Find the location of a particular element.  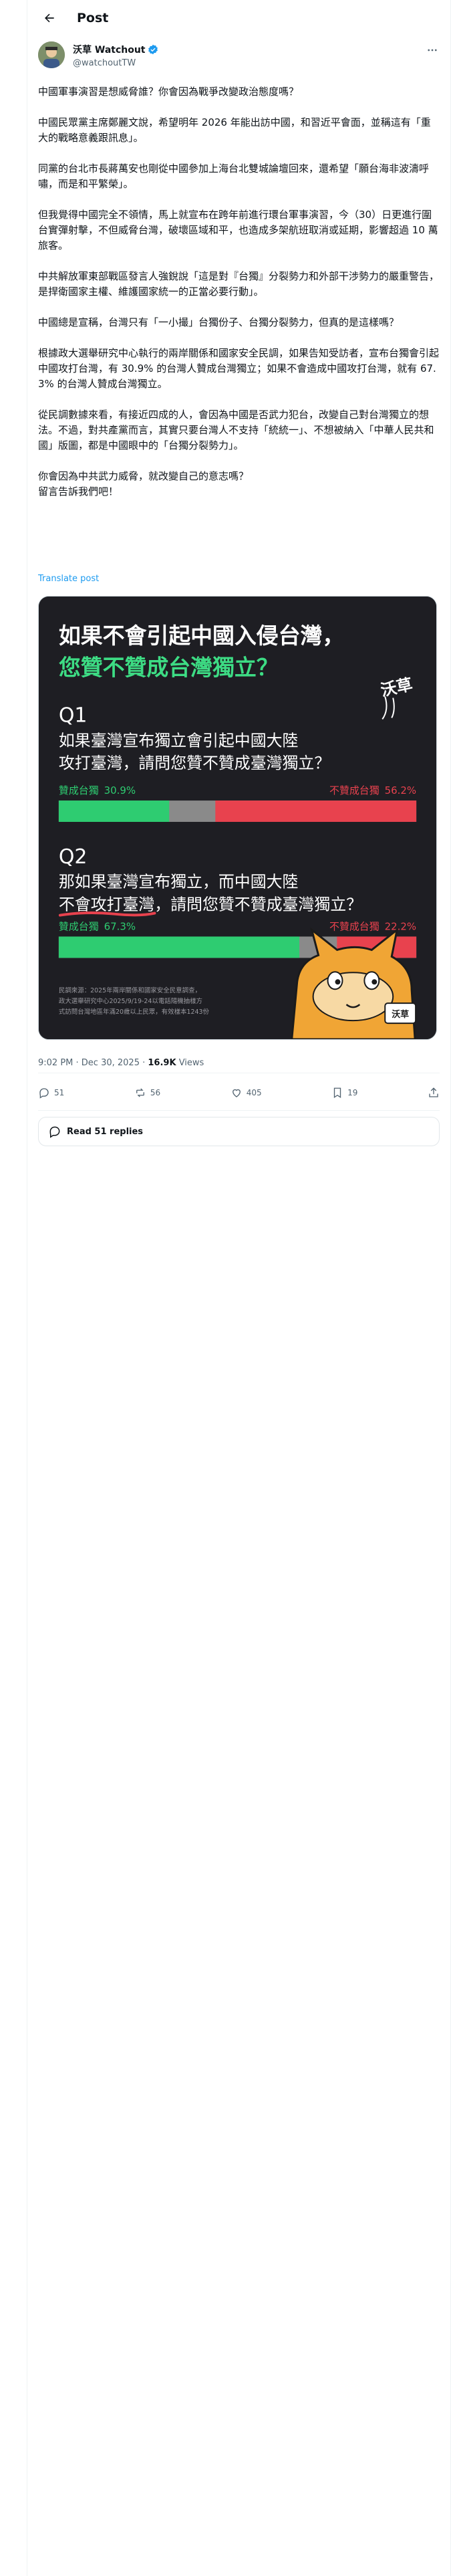

q2-disagree-label: 不贊成台獨 22.2% is located at coordinates (372, 926).